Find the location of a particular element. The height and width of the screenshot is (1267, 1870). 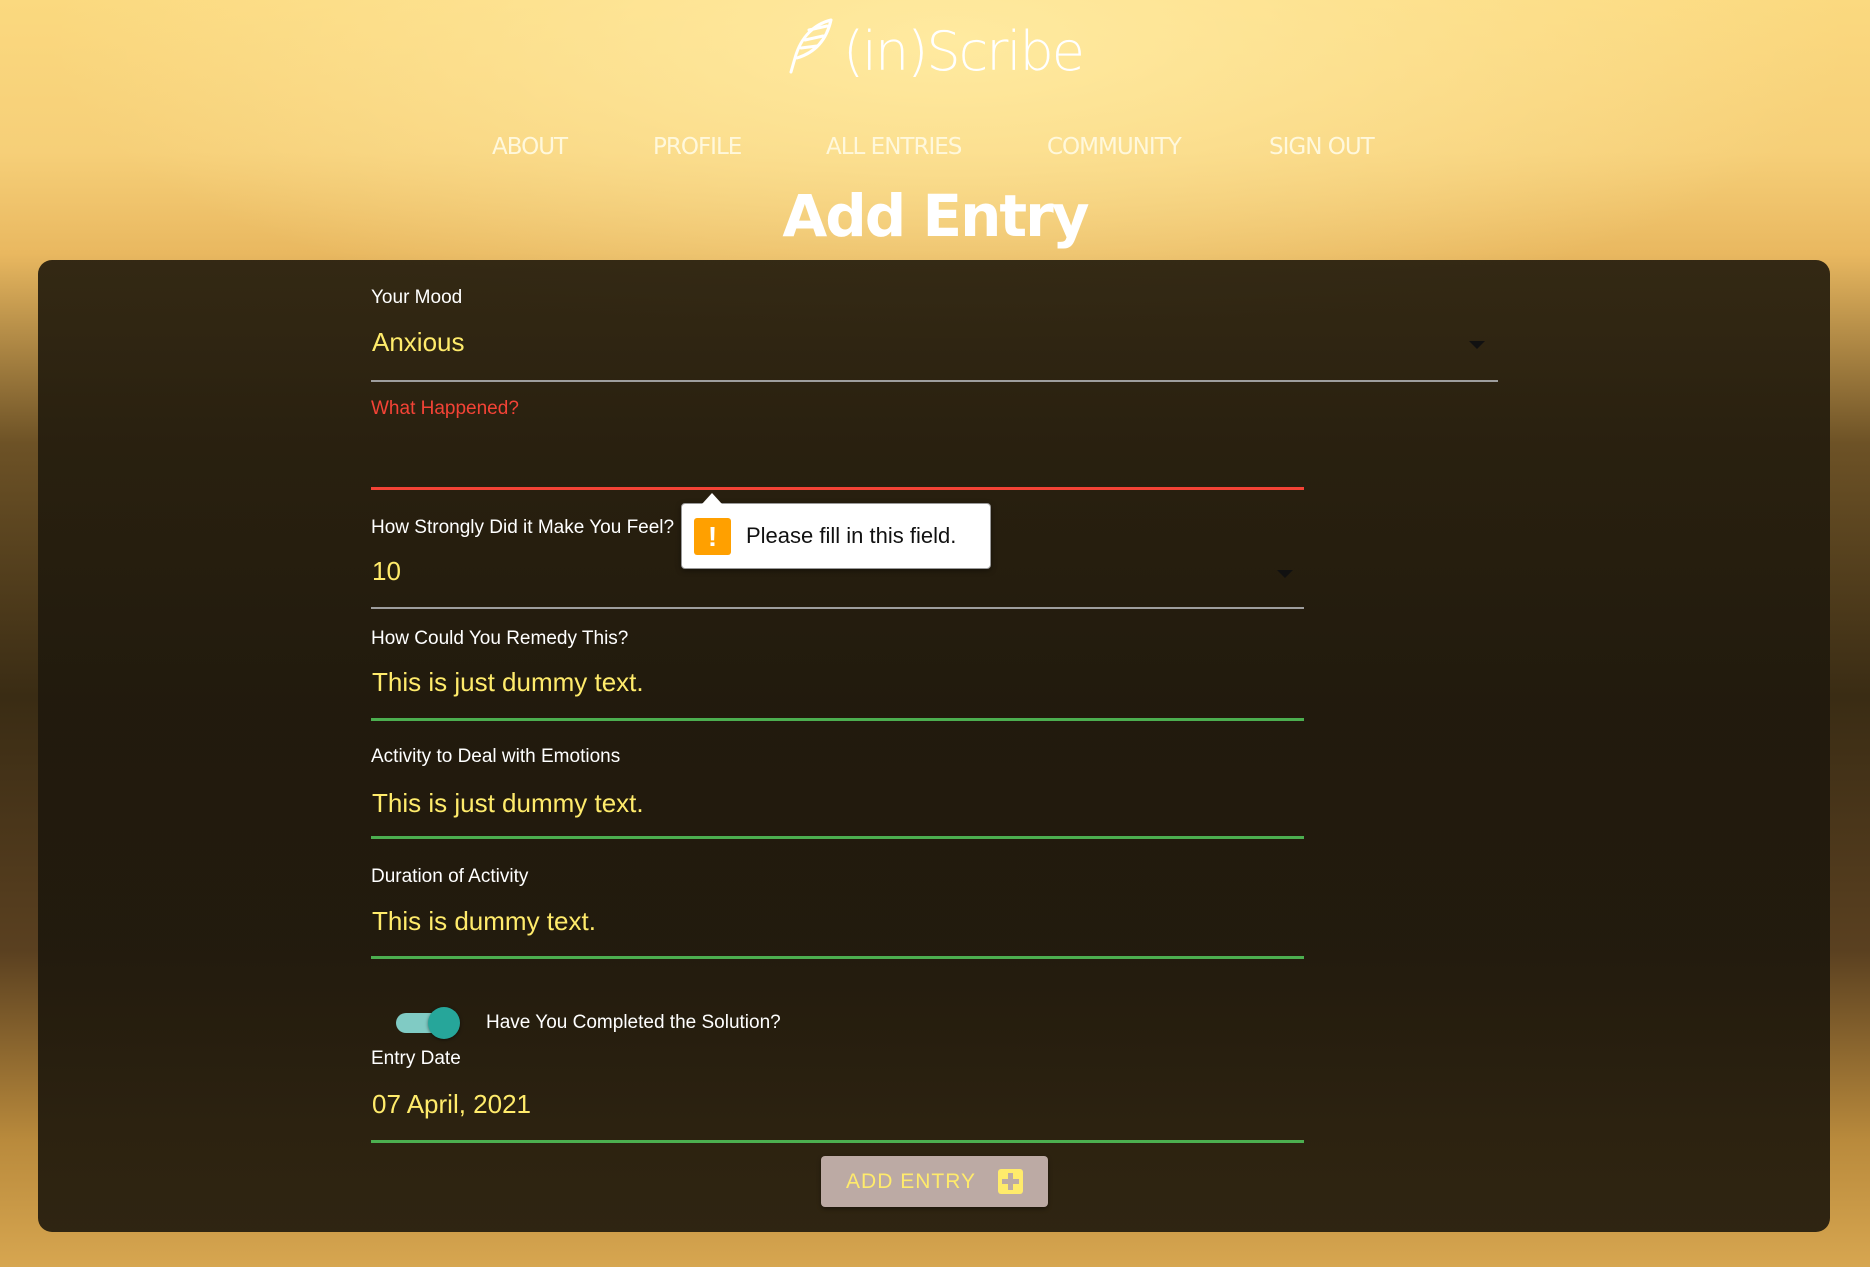

add-entry-button: ADD ENTRY is located at coordinates (934, 1181).